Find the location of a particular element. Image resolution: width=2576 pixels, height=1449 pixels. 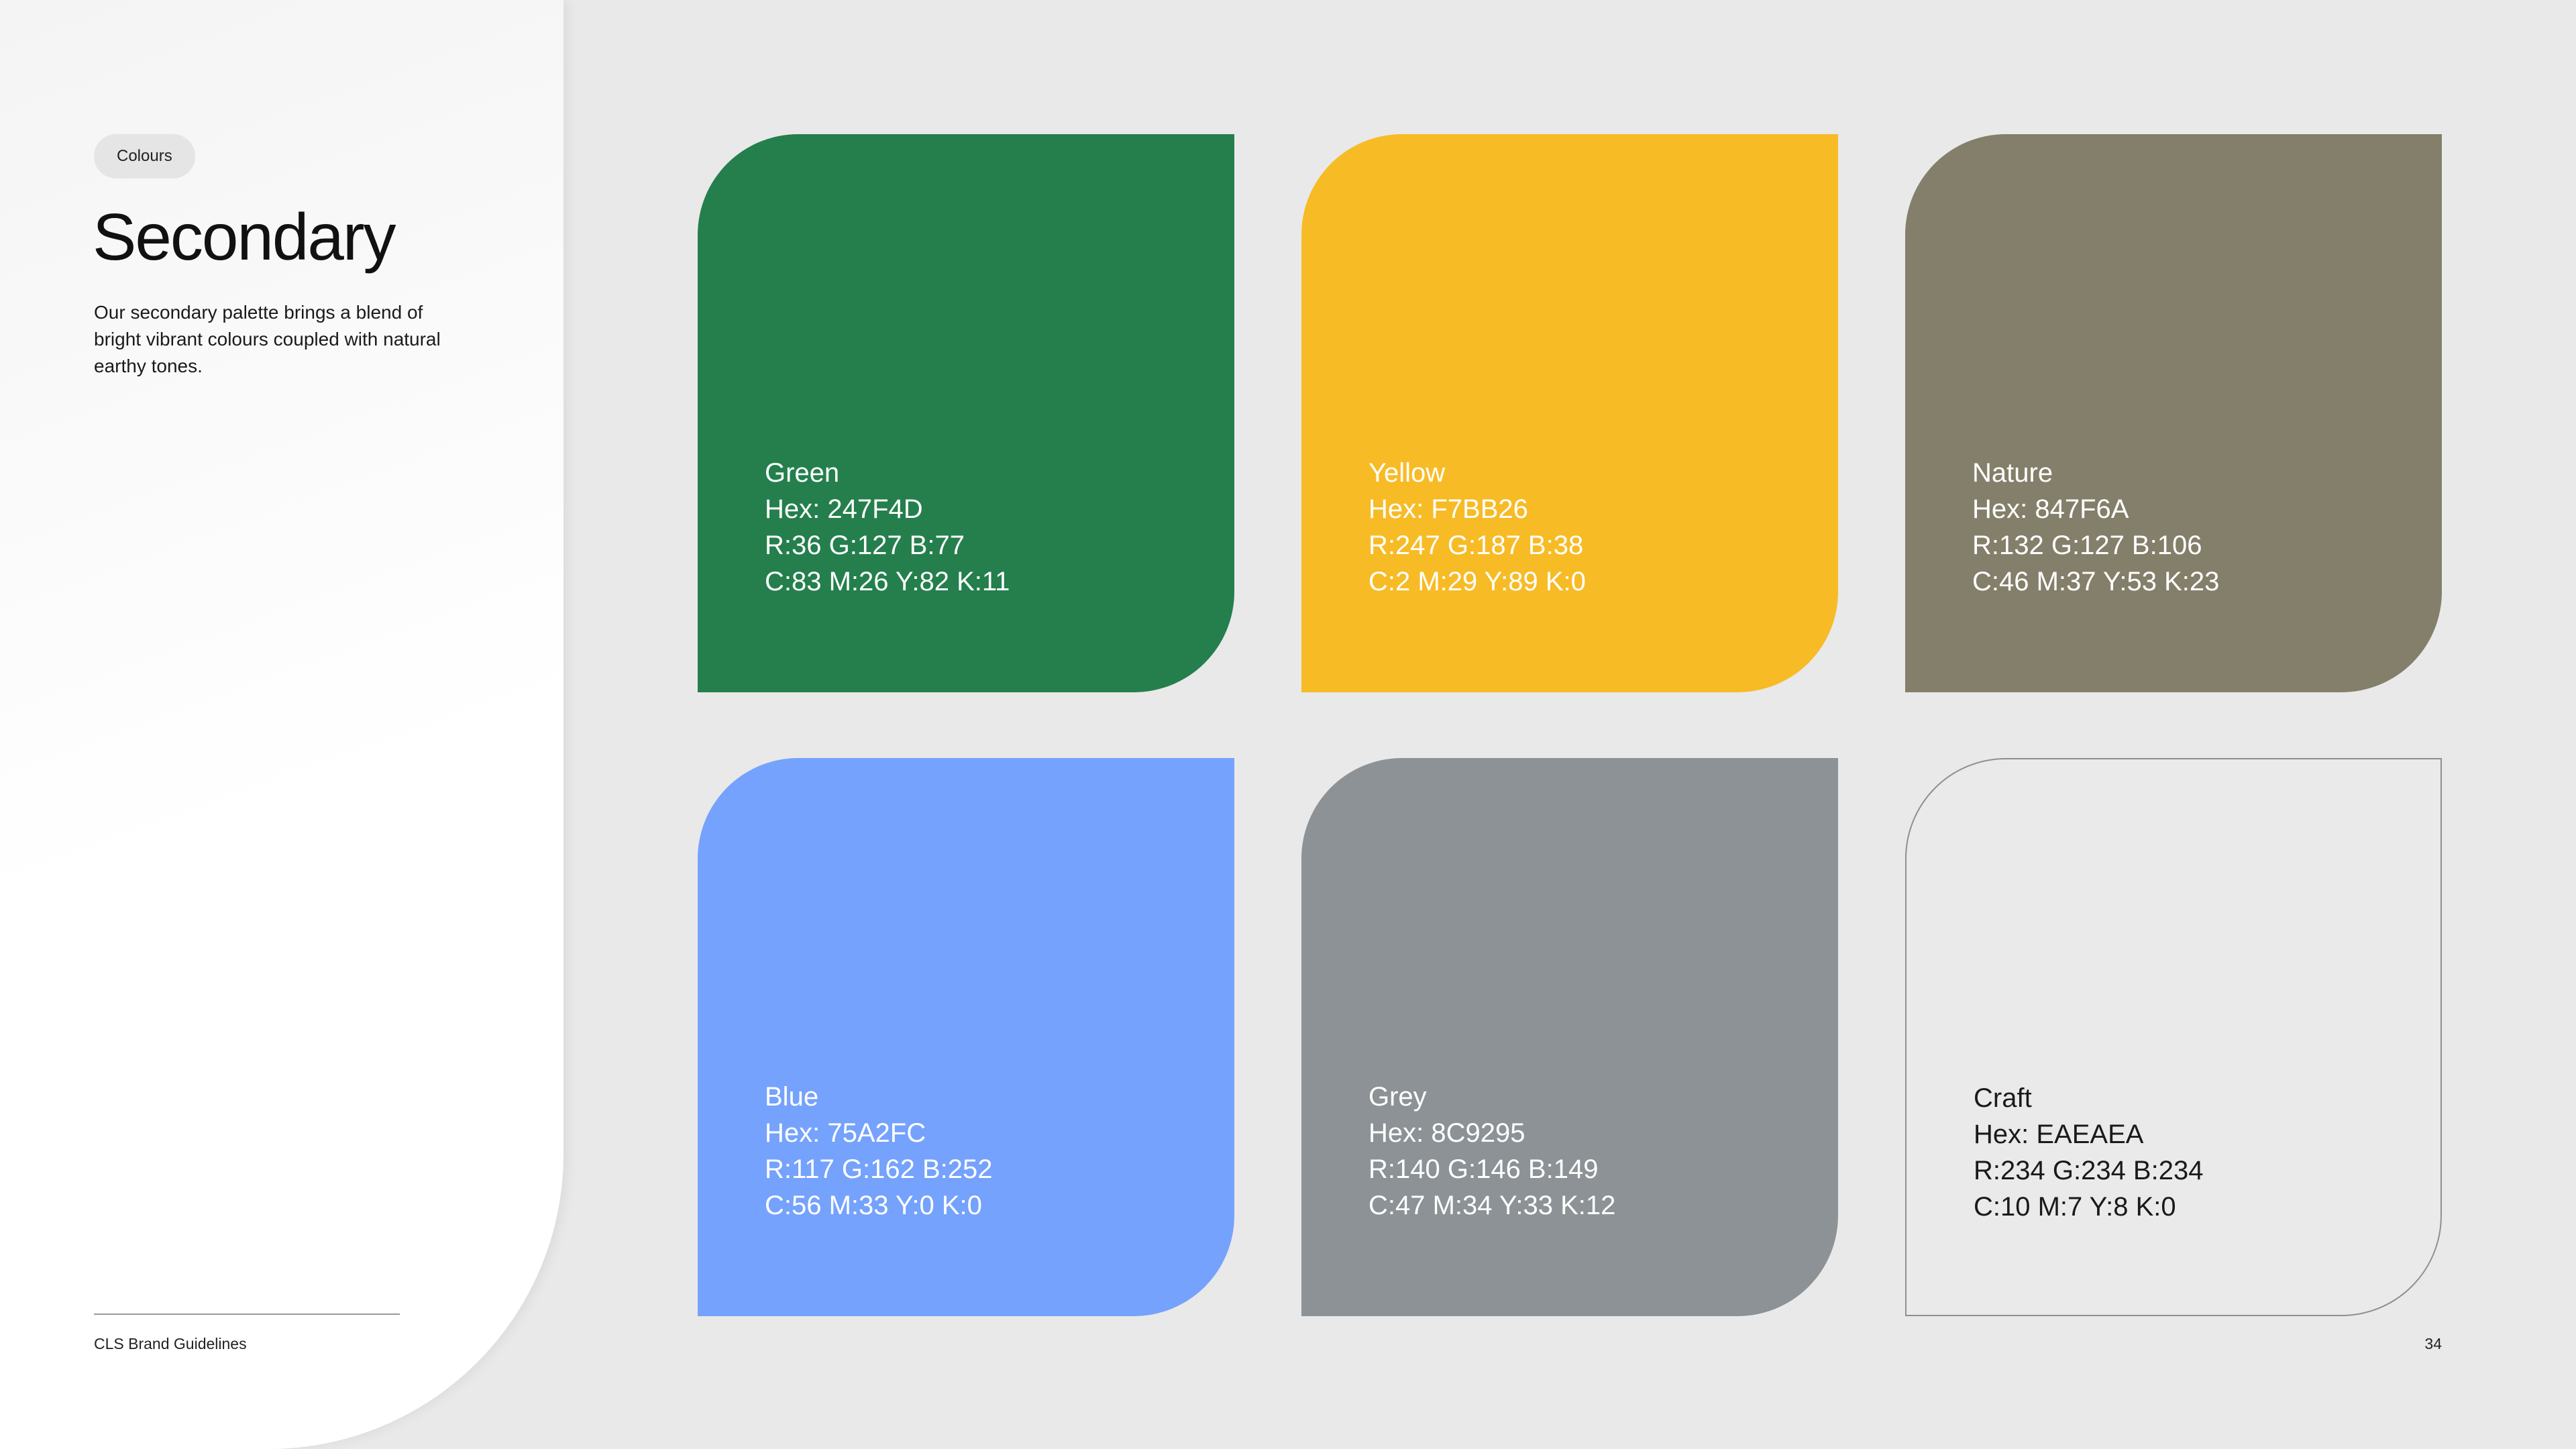

swatch-rgb: R:132 G:127 B:106 is located at coordinates (2087, 545).